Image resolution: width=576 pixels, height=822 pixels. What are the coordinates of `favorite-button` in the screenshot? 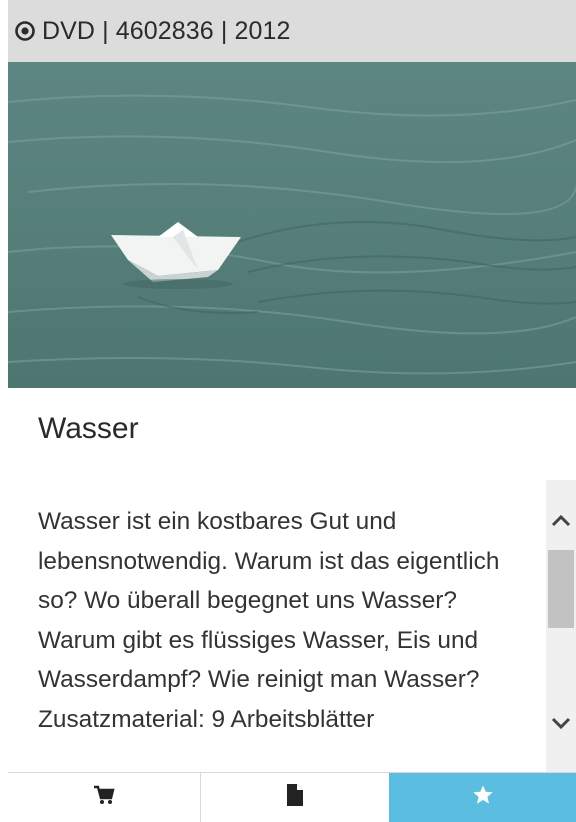 It's located at (482, 797).